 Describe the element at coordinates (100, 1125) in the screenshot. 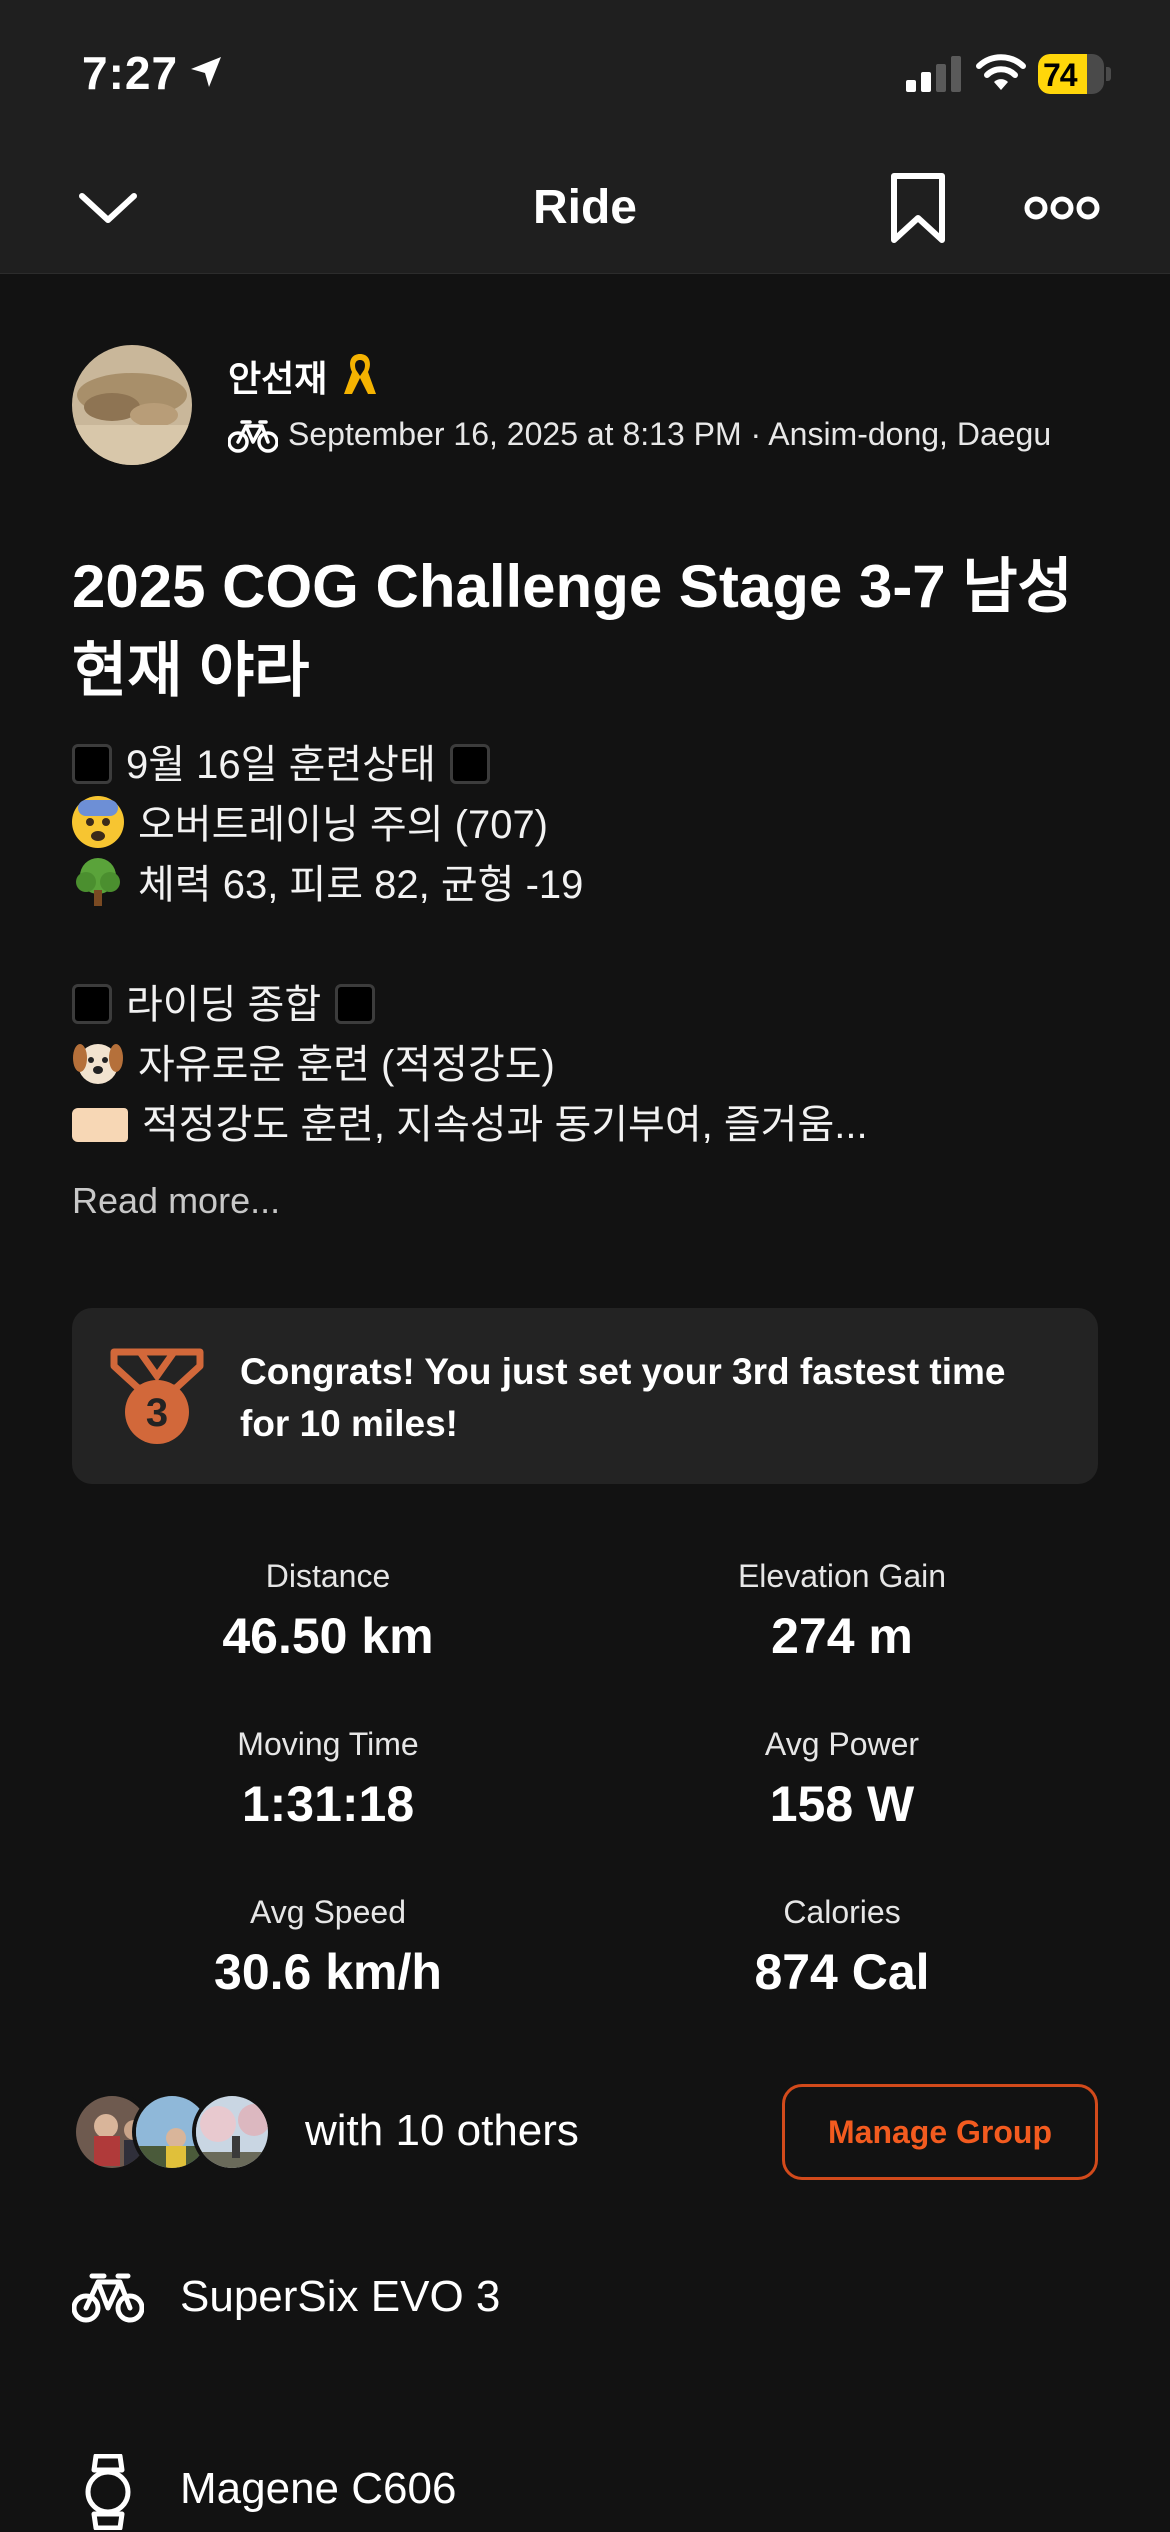

I see `label-tag-icon` at that location.